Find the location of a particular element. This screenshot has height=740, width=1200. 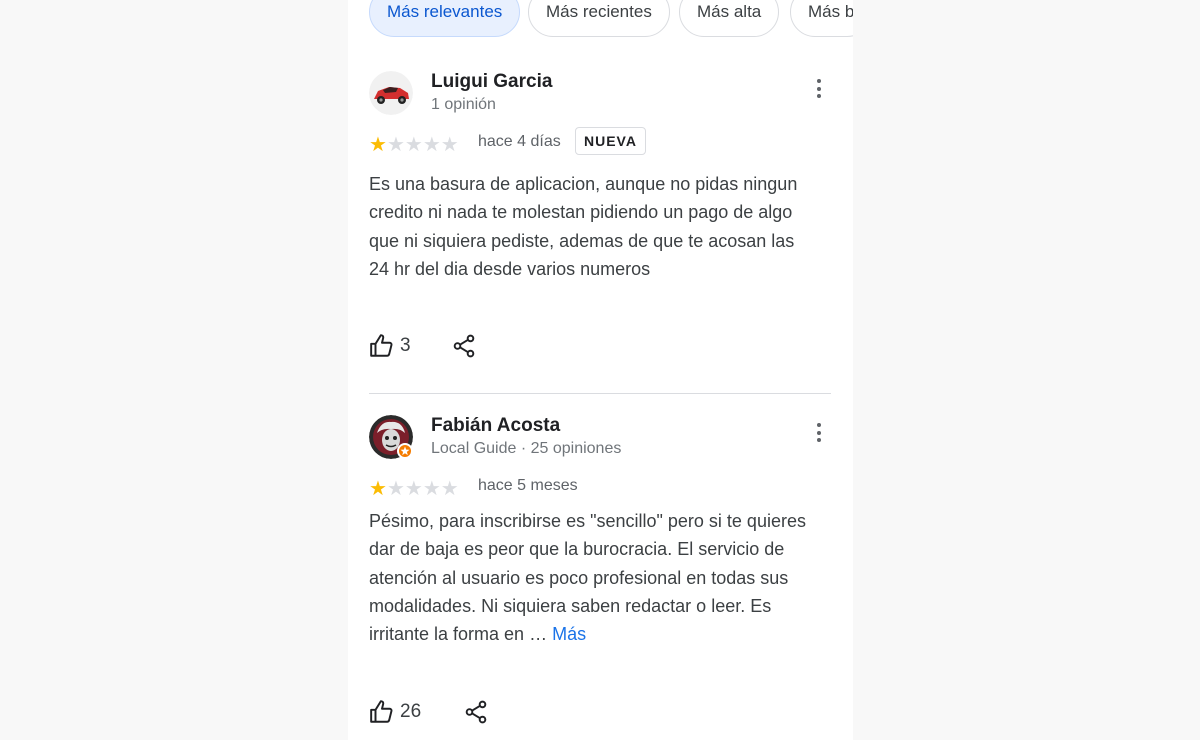

new-badge: NUEVA is located at coordinates (610, 141).